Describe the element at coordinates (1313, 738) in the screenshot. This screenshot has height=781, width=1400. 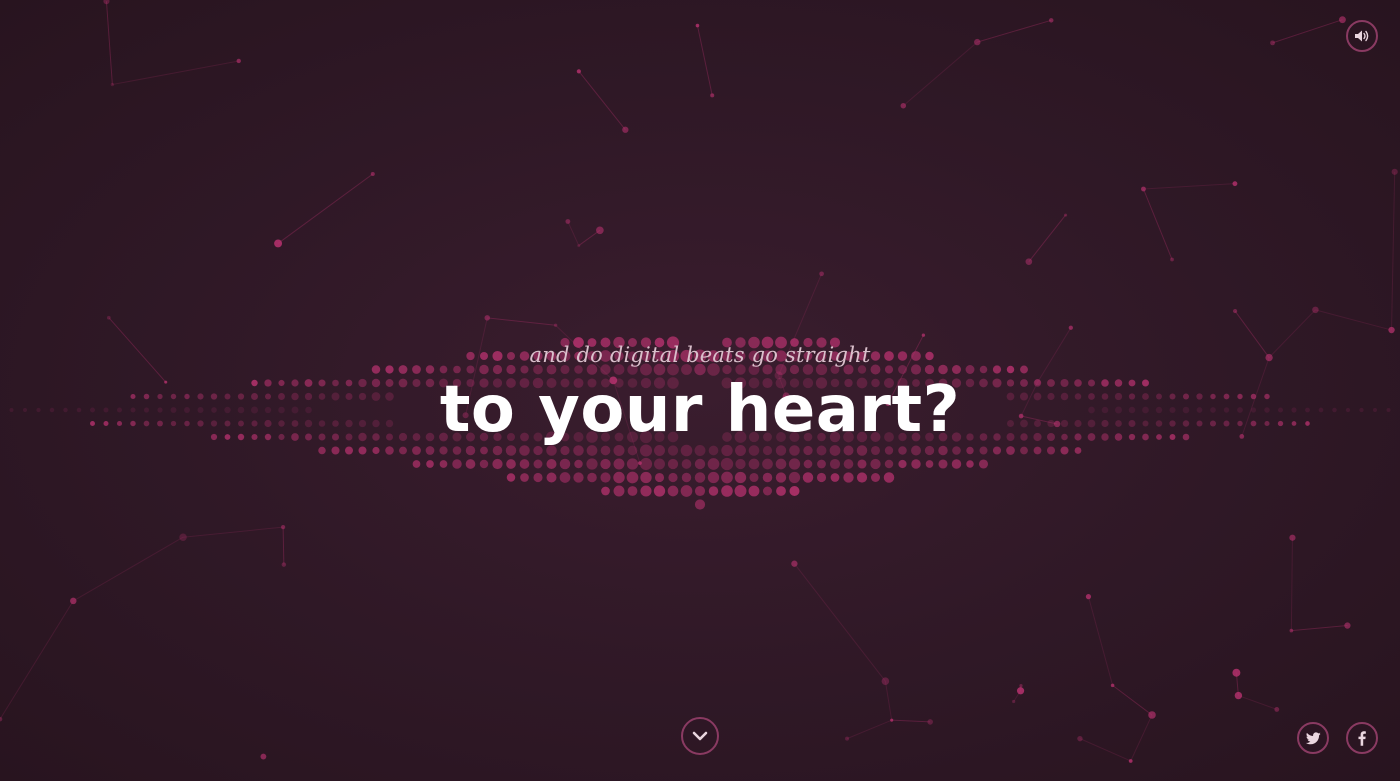
I see `twitter-share-button` at that location.